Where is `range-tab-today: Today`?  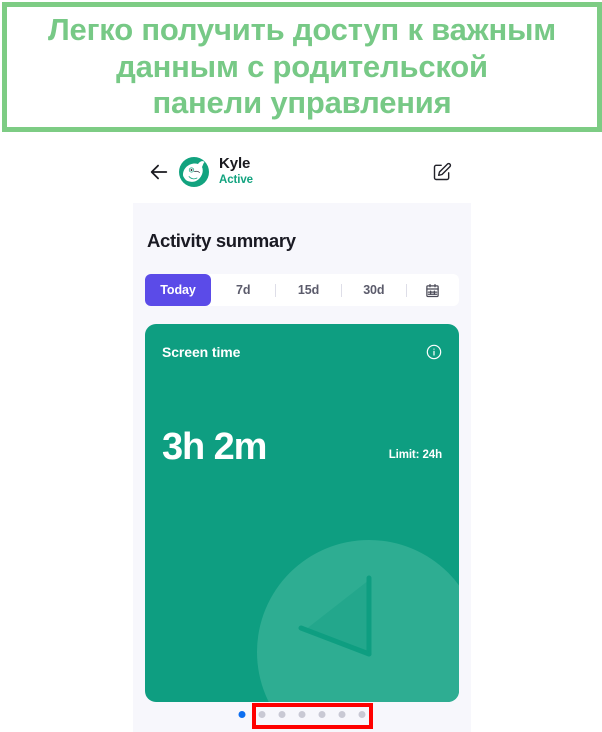
range-tab-today: Today is located at coordinates (178, 290).